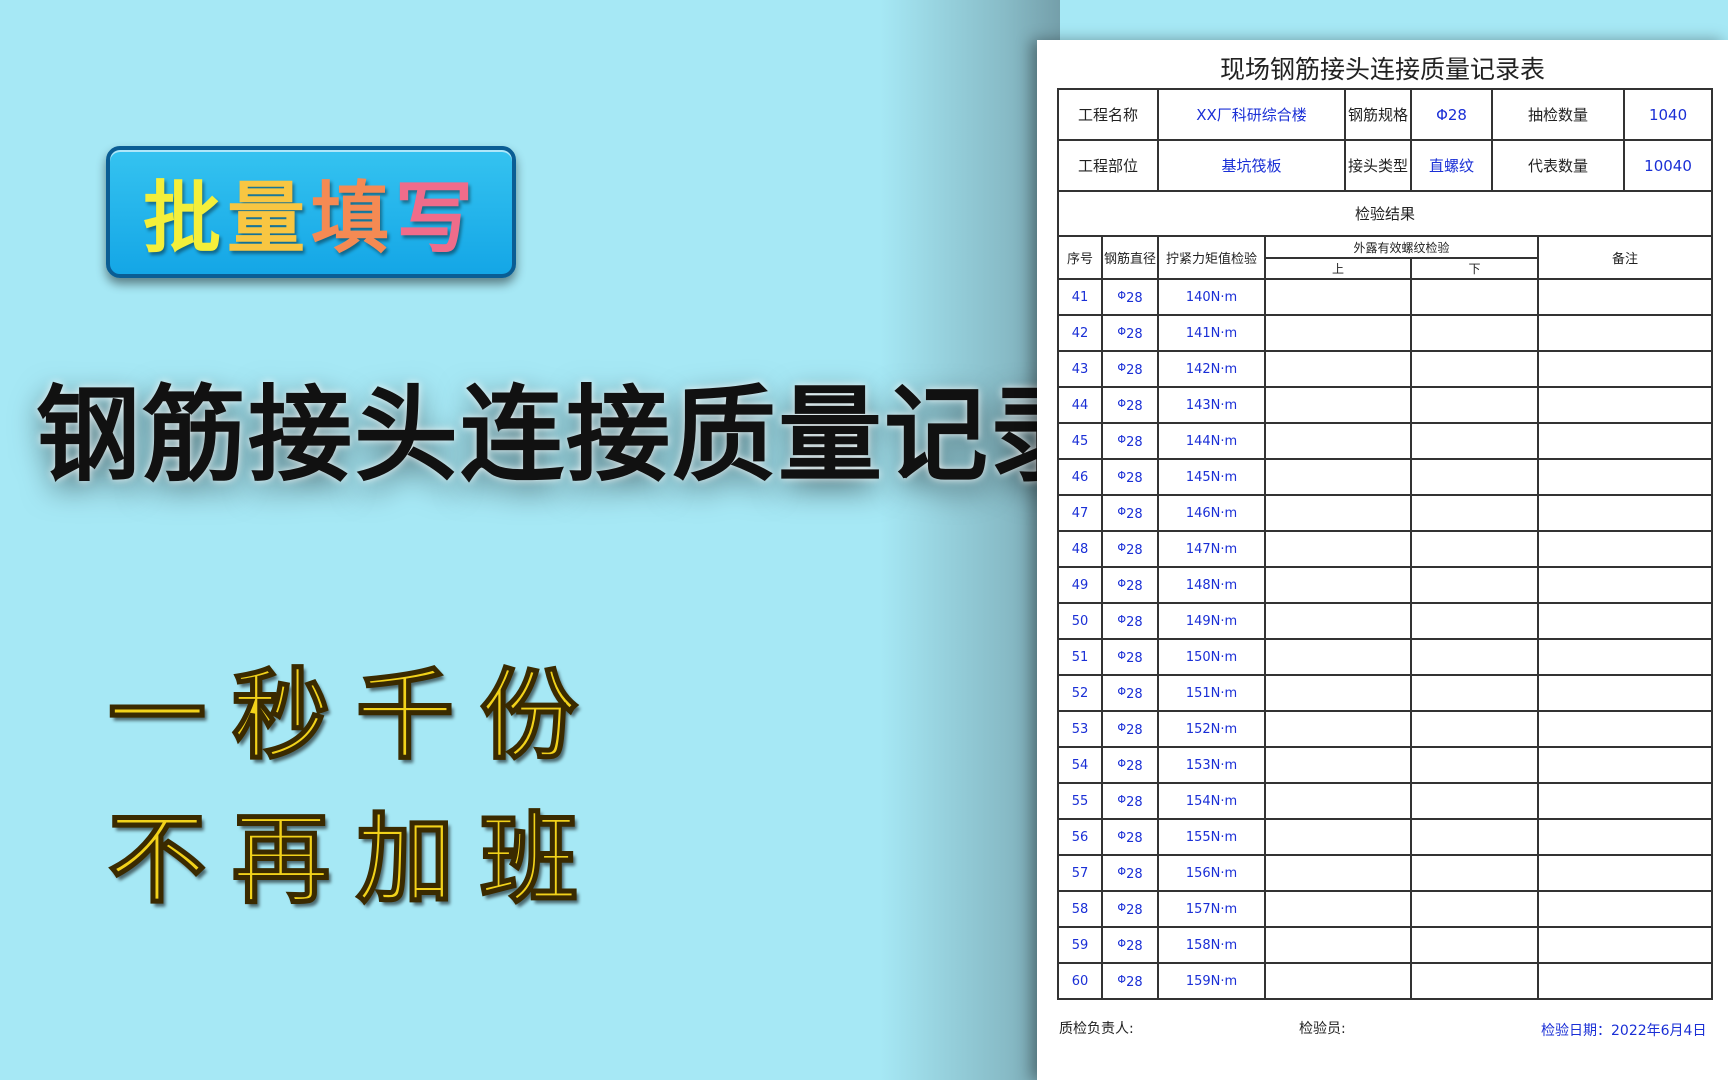 The image size is (1728, 1080). What do you see at coordinates (1212, 333) in the screenshot?
I see `row-torque: 141N·m` at bounding box center [1212, 333].